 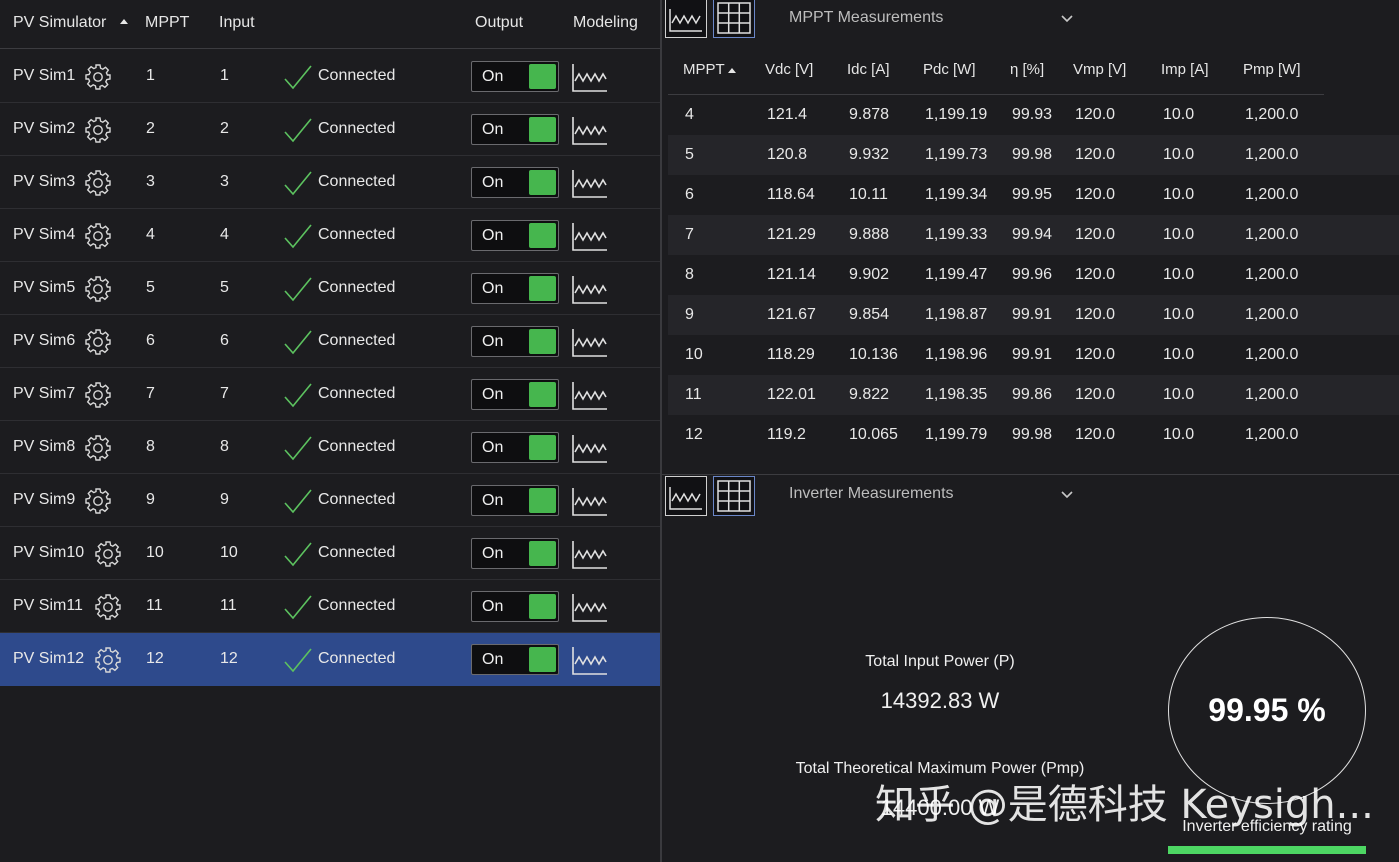 What do you see at coordinates (330, 341) in the screenshot?
I see `table-row: PV Sim6 6 6 Connected On` at bounding box center [330, 341].